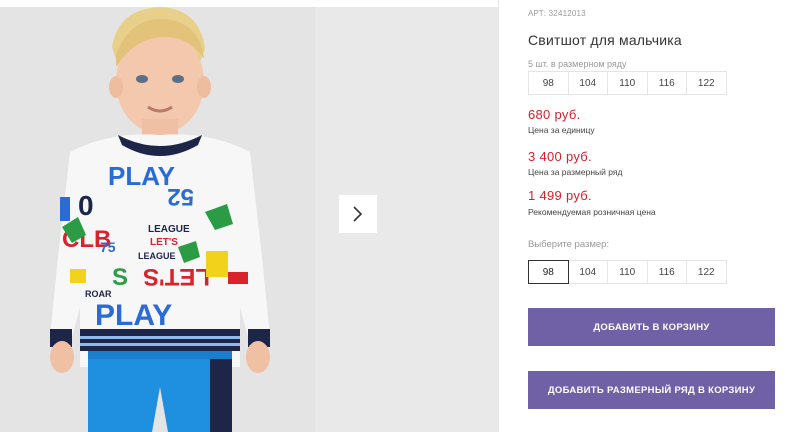 The width and height of the screenshot is (800, 432). I want to click on pack-sizes: 98 104 110 116 122, so click(627, 83).